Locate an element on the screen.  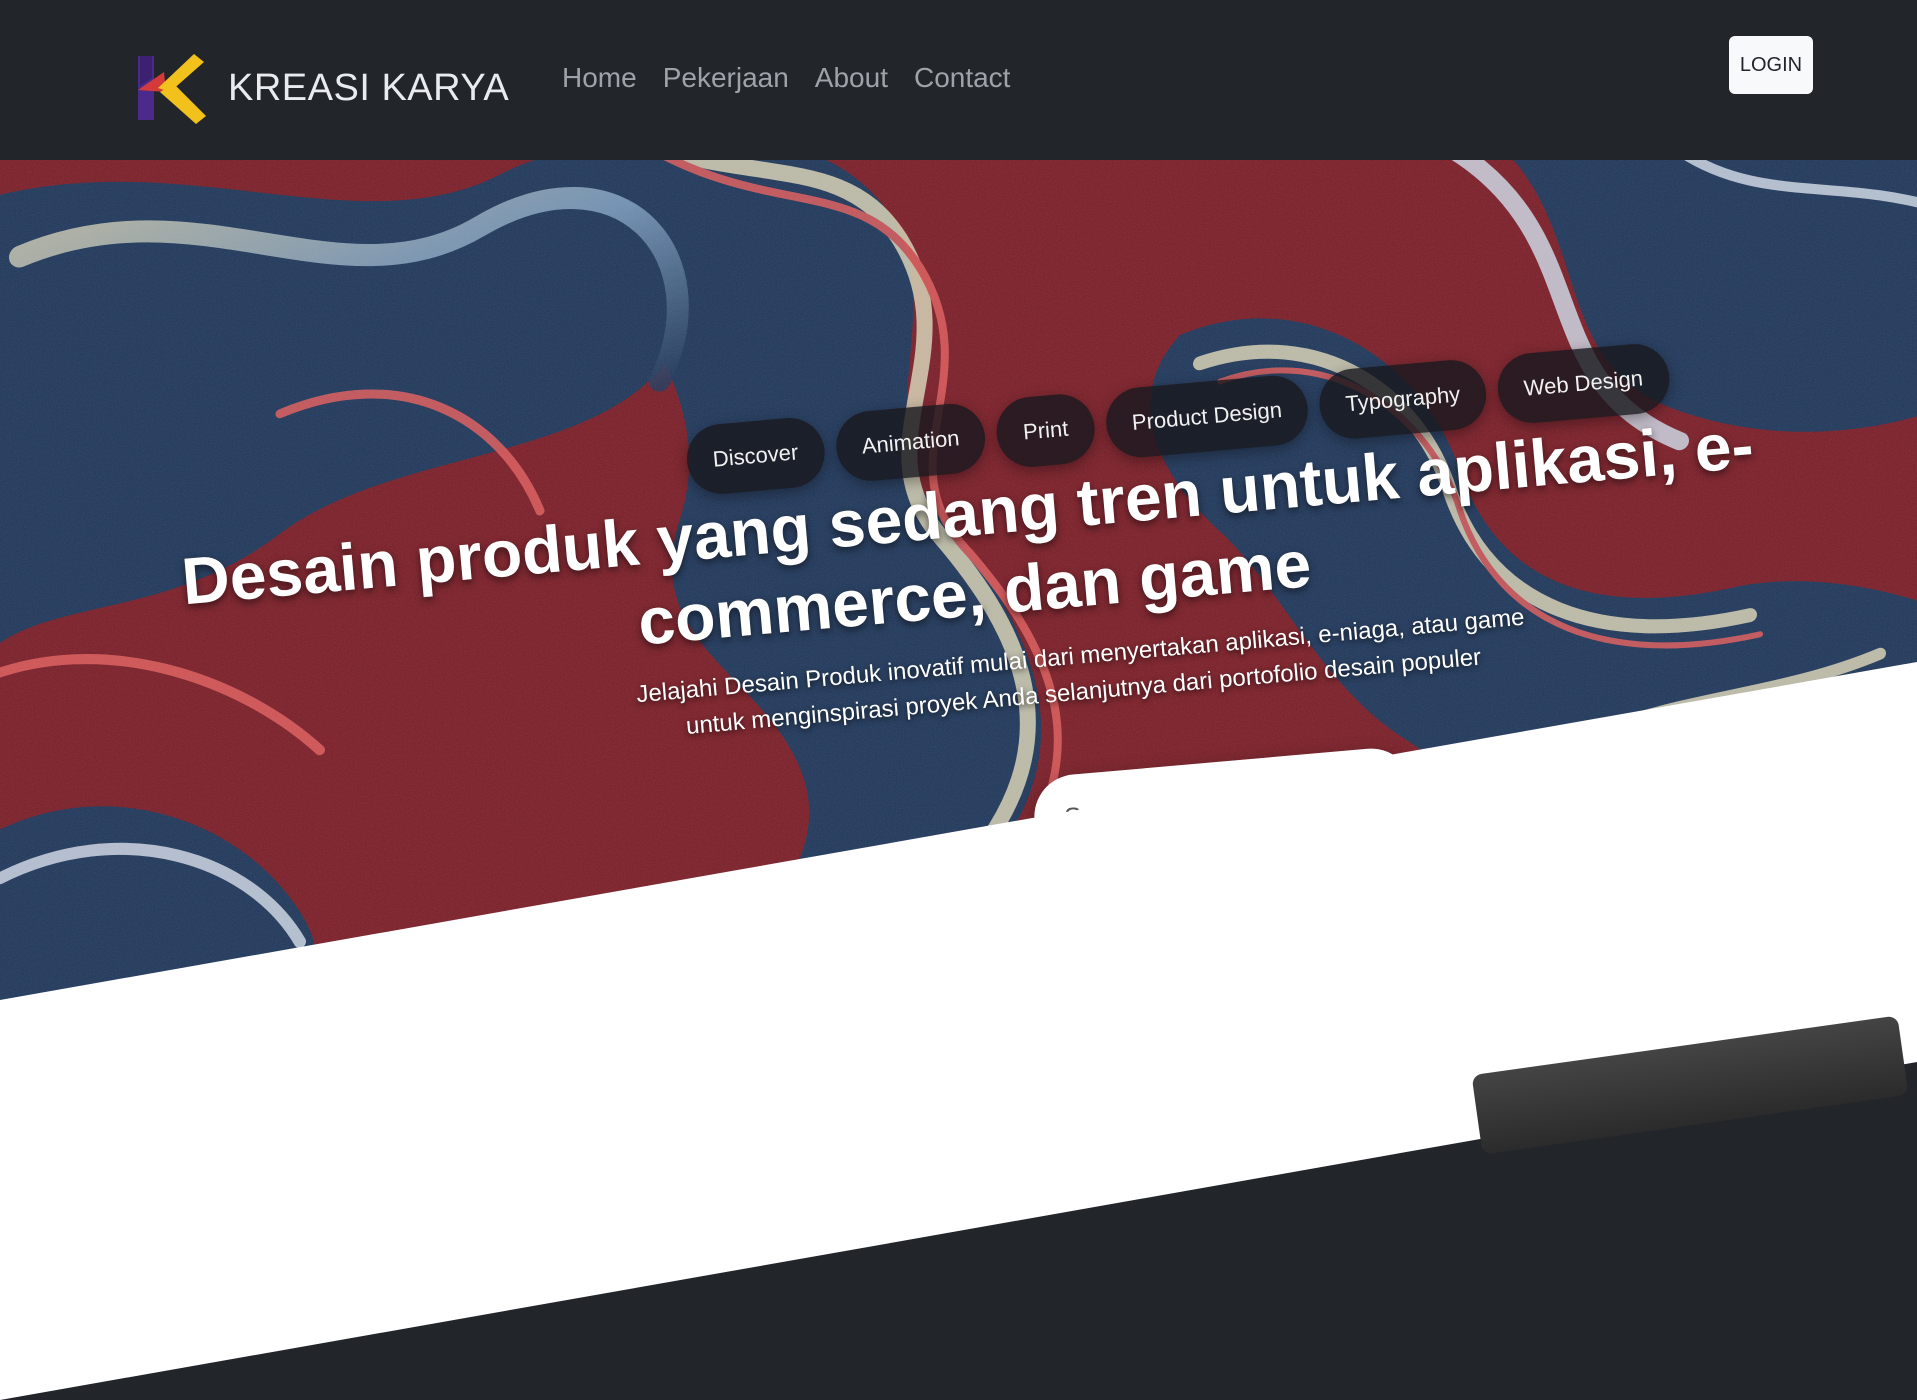
main-nav: Home Pekerjaan About Contact is located at coordinates (786, 78).